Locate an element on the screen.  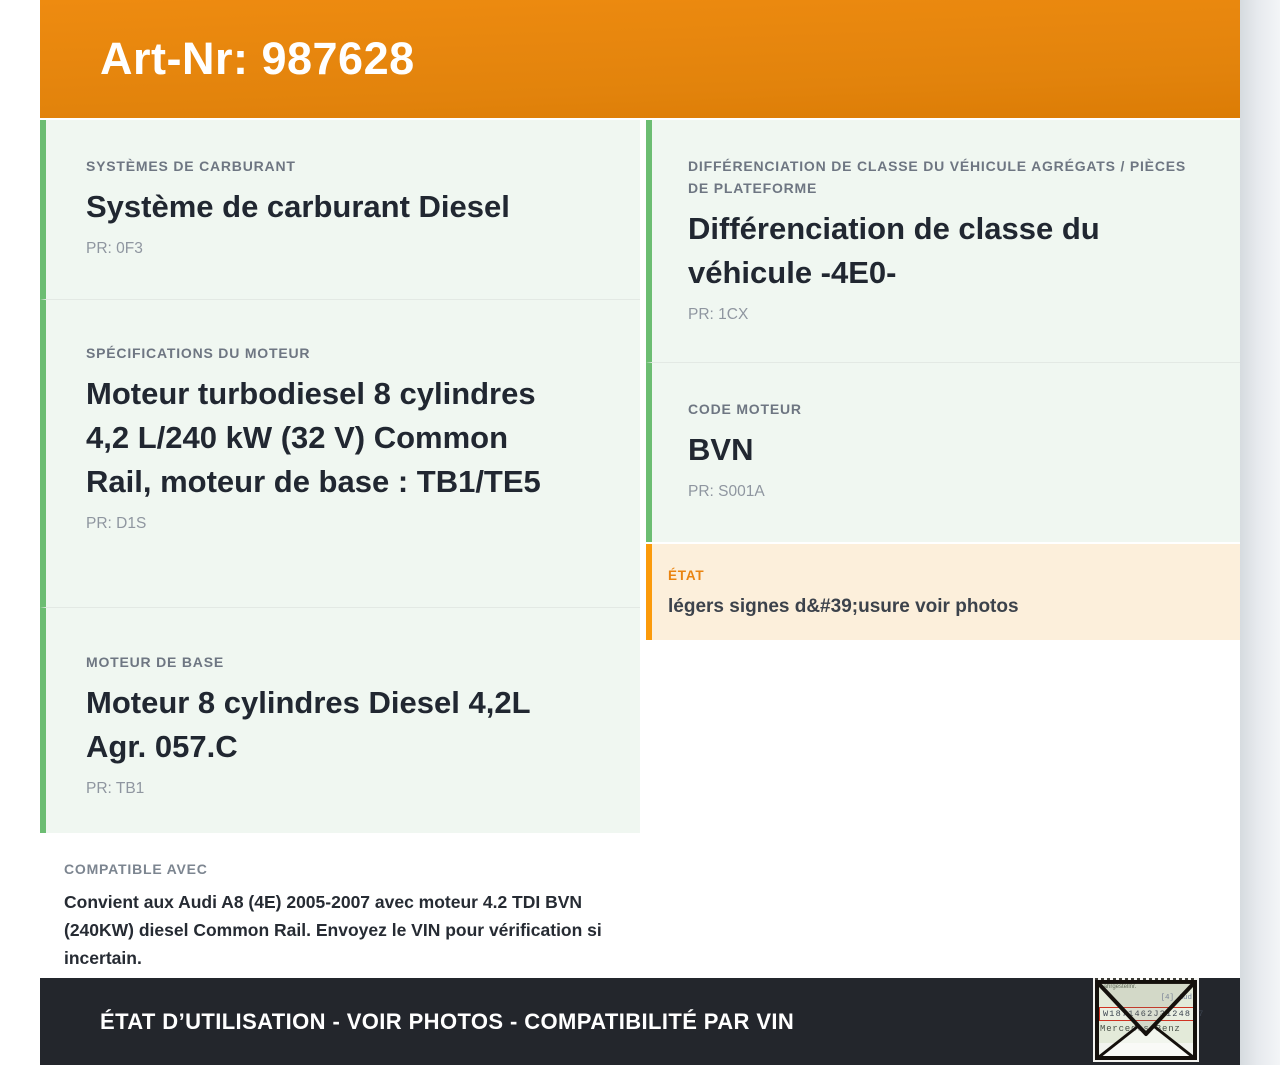
fuel-system-label: SYSTÈMES DE CARBURANT is located at coordinates (191, 166).